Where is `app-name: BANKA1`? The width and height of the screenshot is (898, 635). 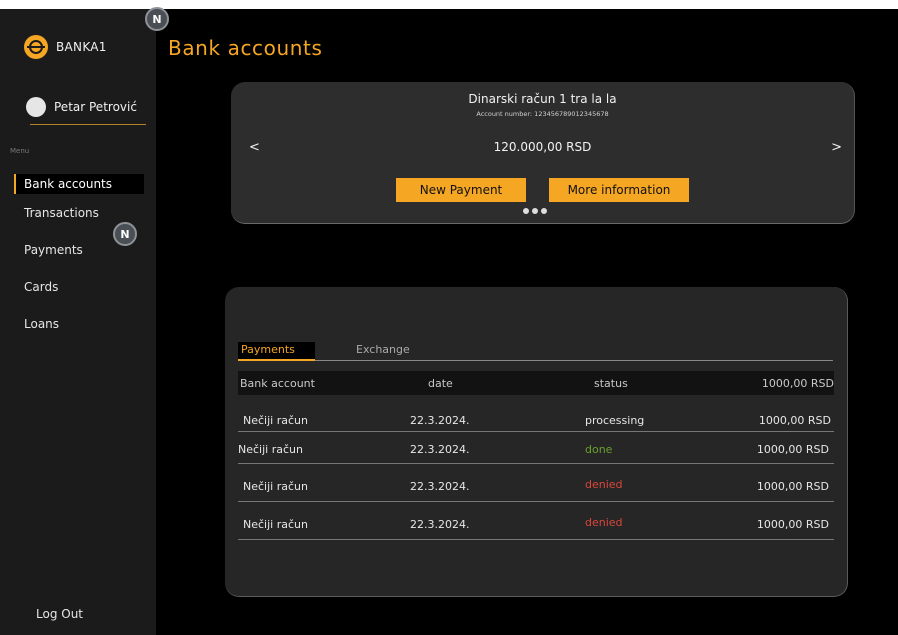 app-name: BANKA1 is located at coordinates (81, 47).